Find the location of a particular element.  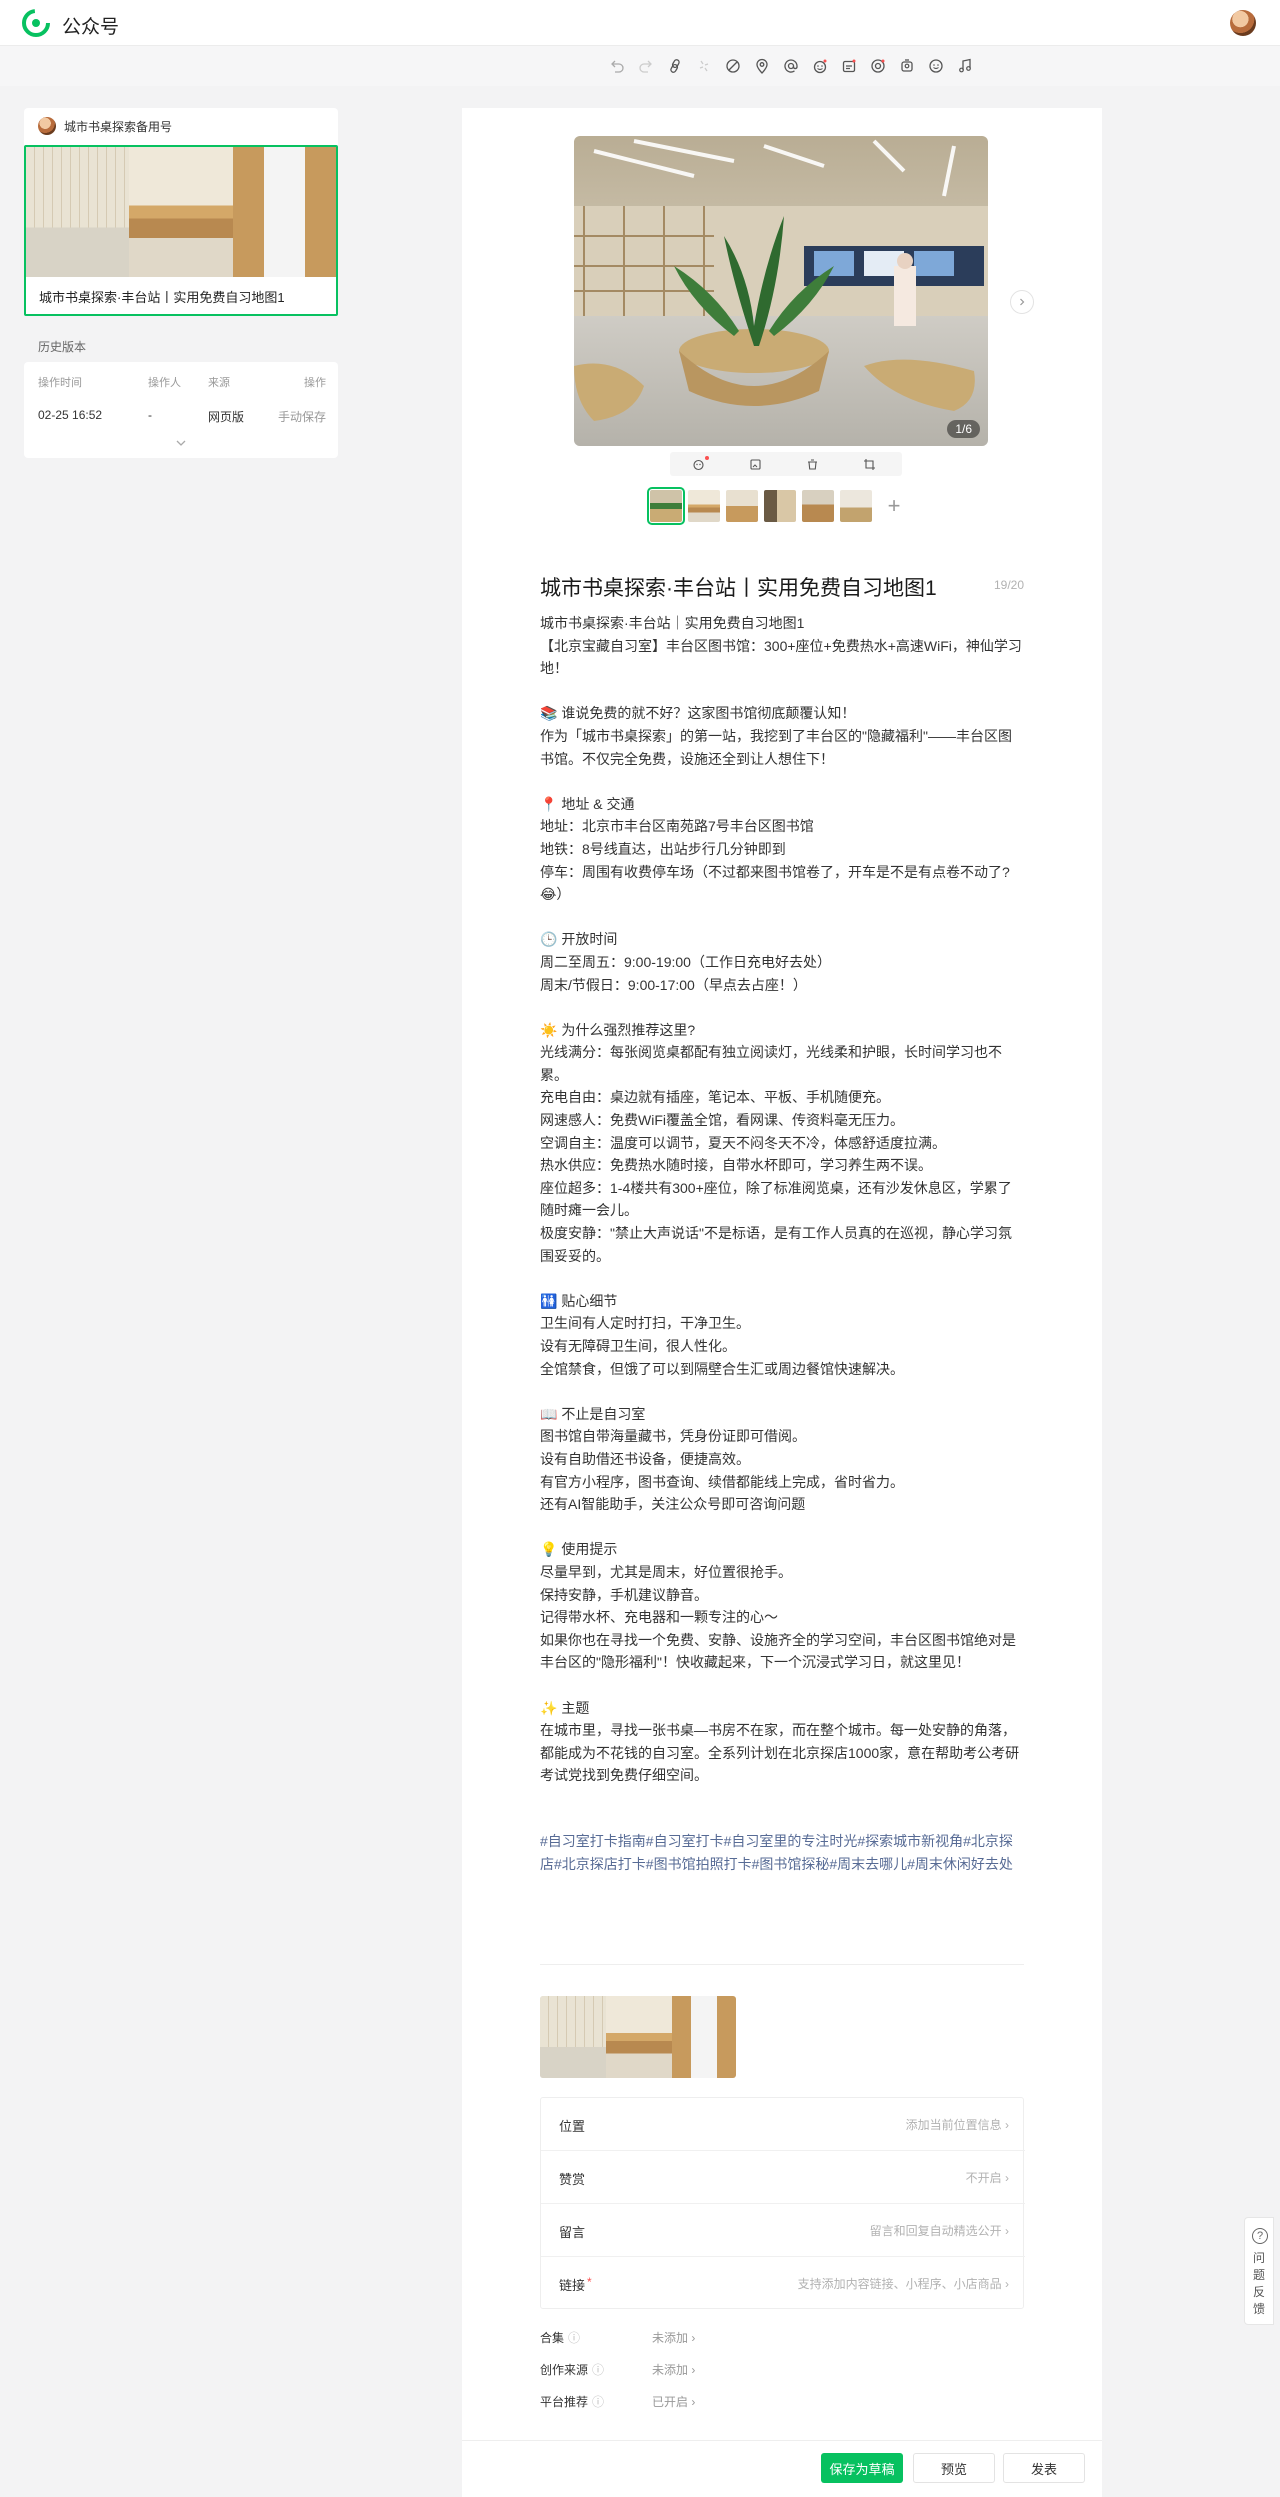

draft-account-name: 城市书桌探索备用号 is located at coordinates (118, 126).